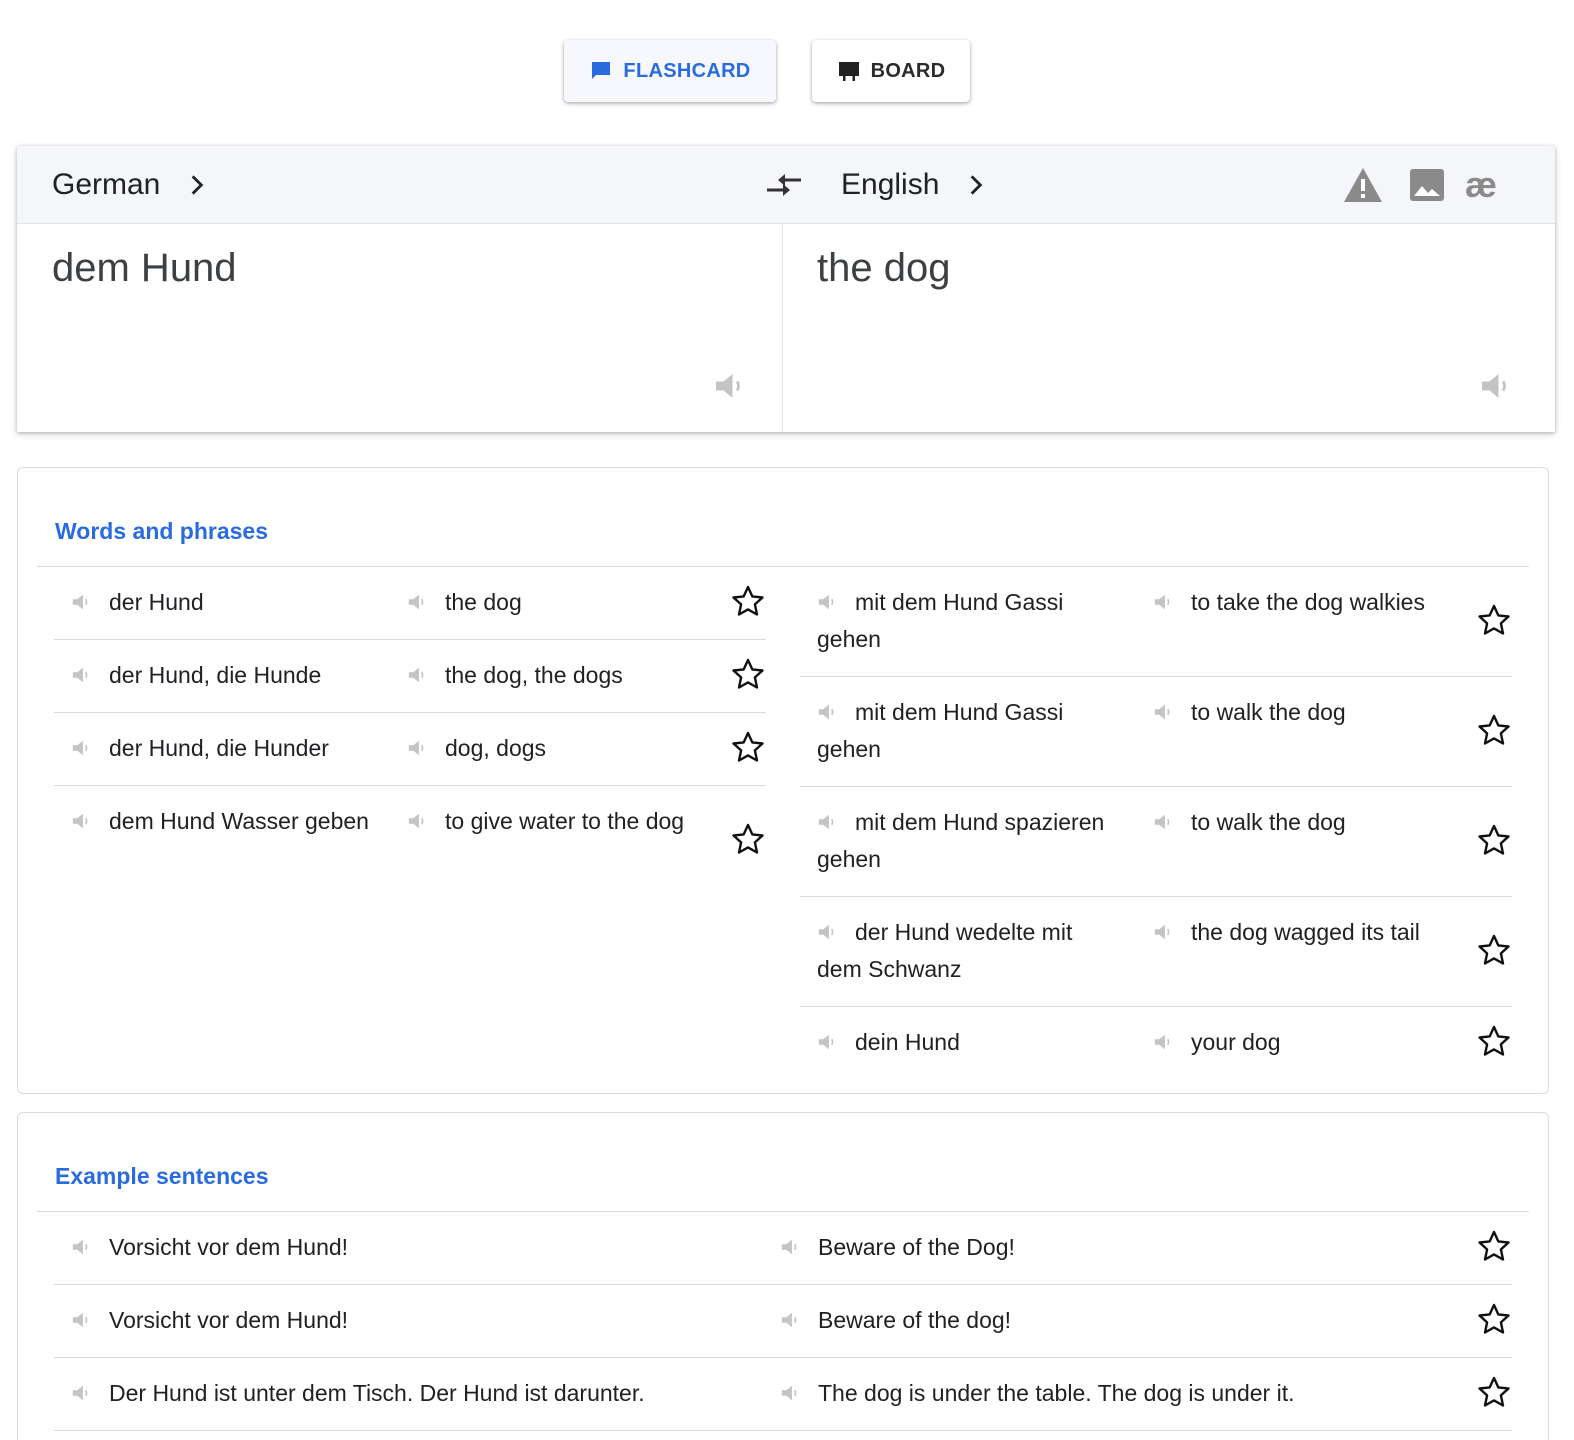 This screenshot has height=1440, width=1574. Describe the element at coordinates (967, 951) in the screenshot. I see `phrase-source: der Hund wedelte mit dem Schwanz` at that location.